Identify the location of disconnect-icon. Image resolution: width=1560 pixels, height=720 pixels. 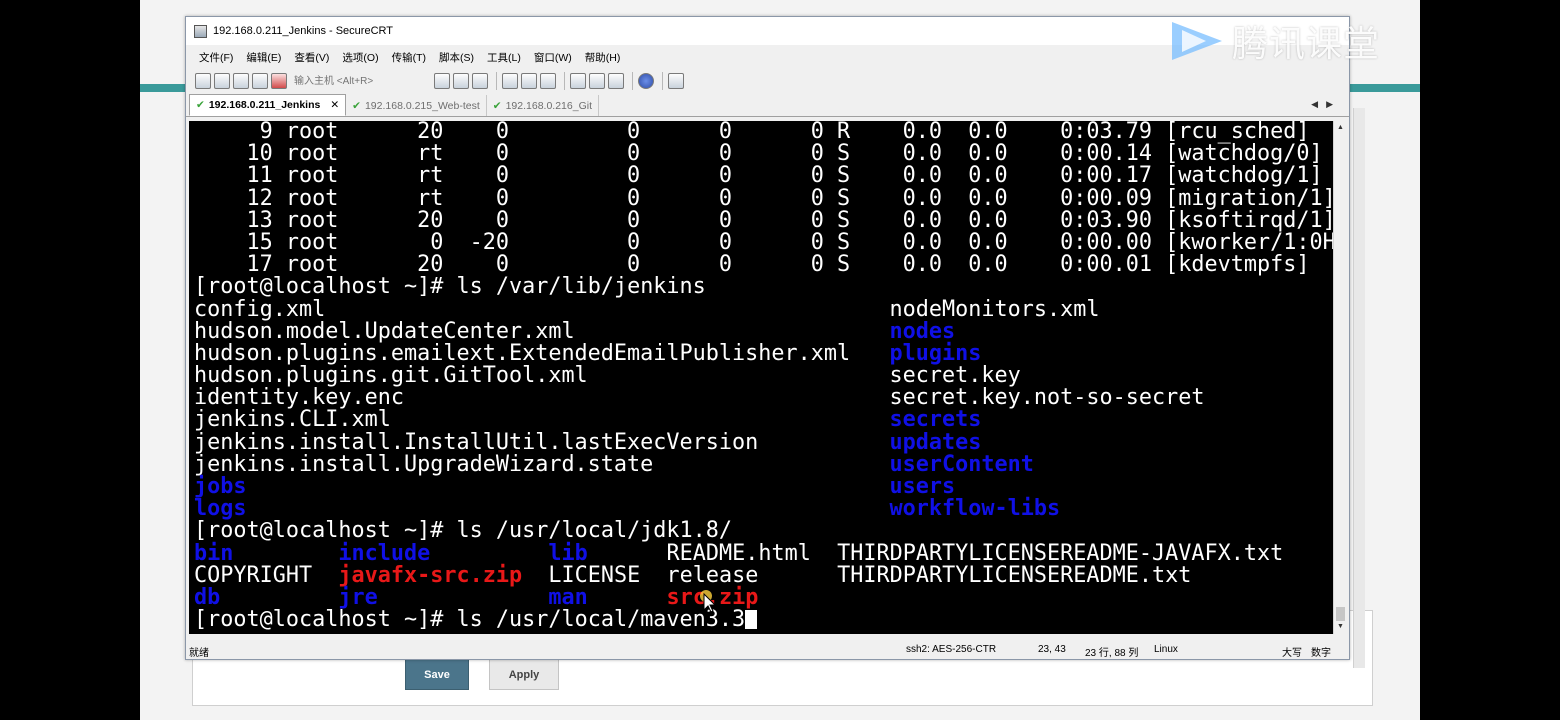
(279, 81).